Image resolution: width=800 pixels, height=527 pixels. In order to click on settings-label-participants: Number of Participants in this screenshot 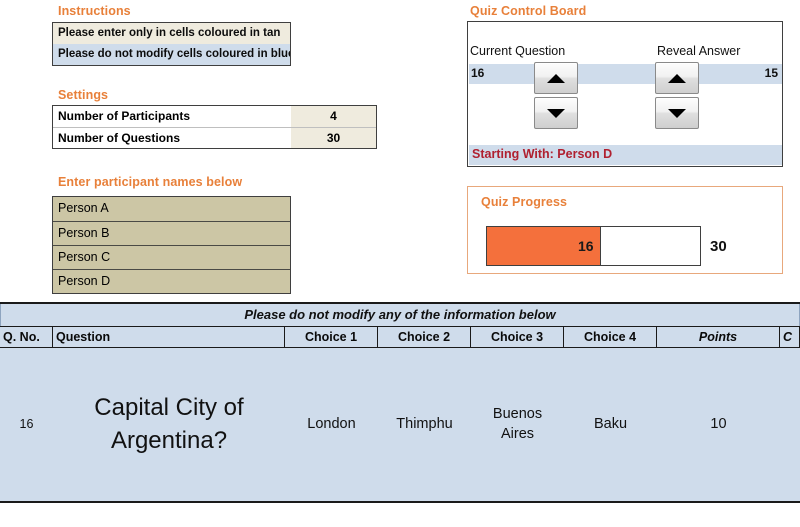, I will do `click(172, 116)`.